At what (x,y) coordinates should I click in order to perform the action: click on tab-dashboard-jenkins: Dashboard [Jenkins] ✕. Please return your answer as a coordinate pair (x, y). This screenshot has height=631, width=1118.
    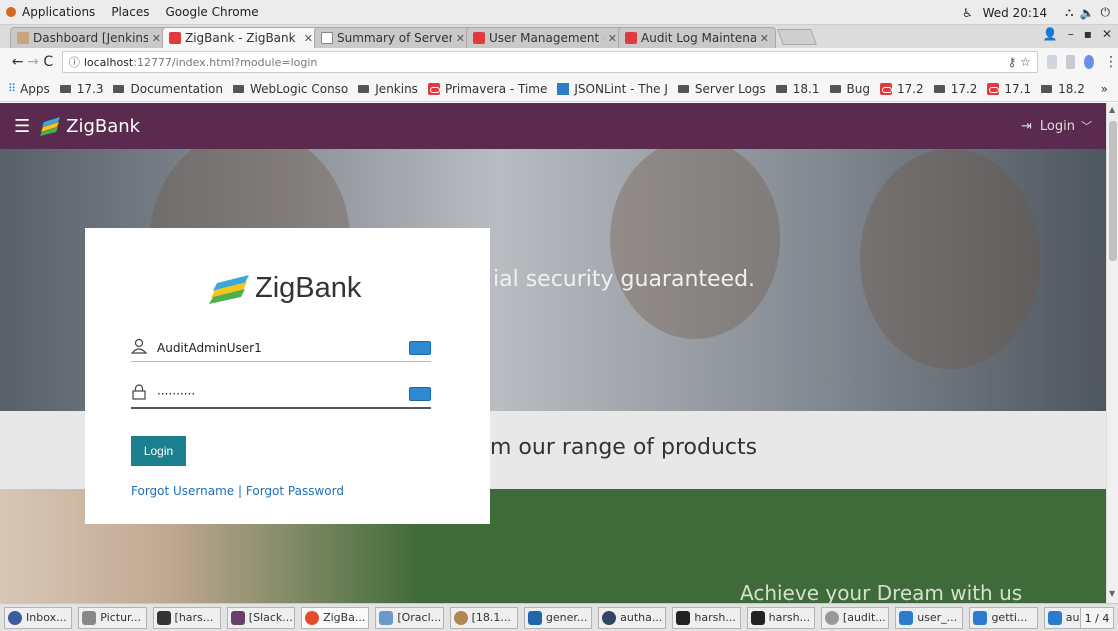
    Looking at the image, I should click on (89, 37).